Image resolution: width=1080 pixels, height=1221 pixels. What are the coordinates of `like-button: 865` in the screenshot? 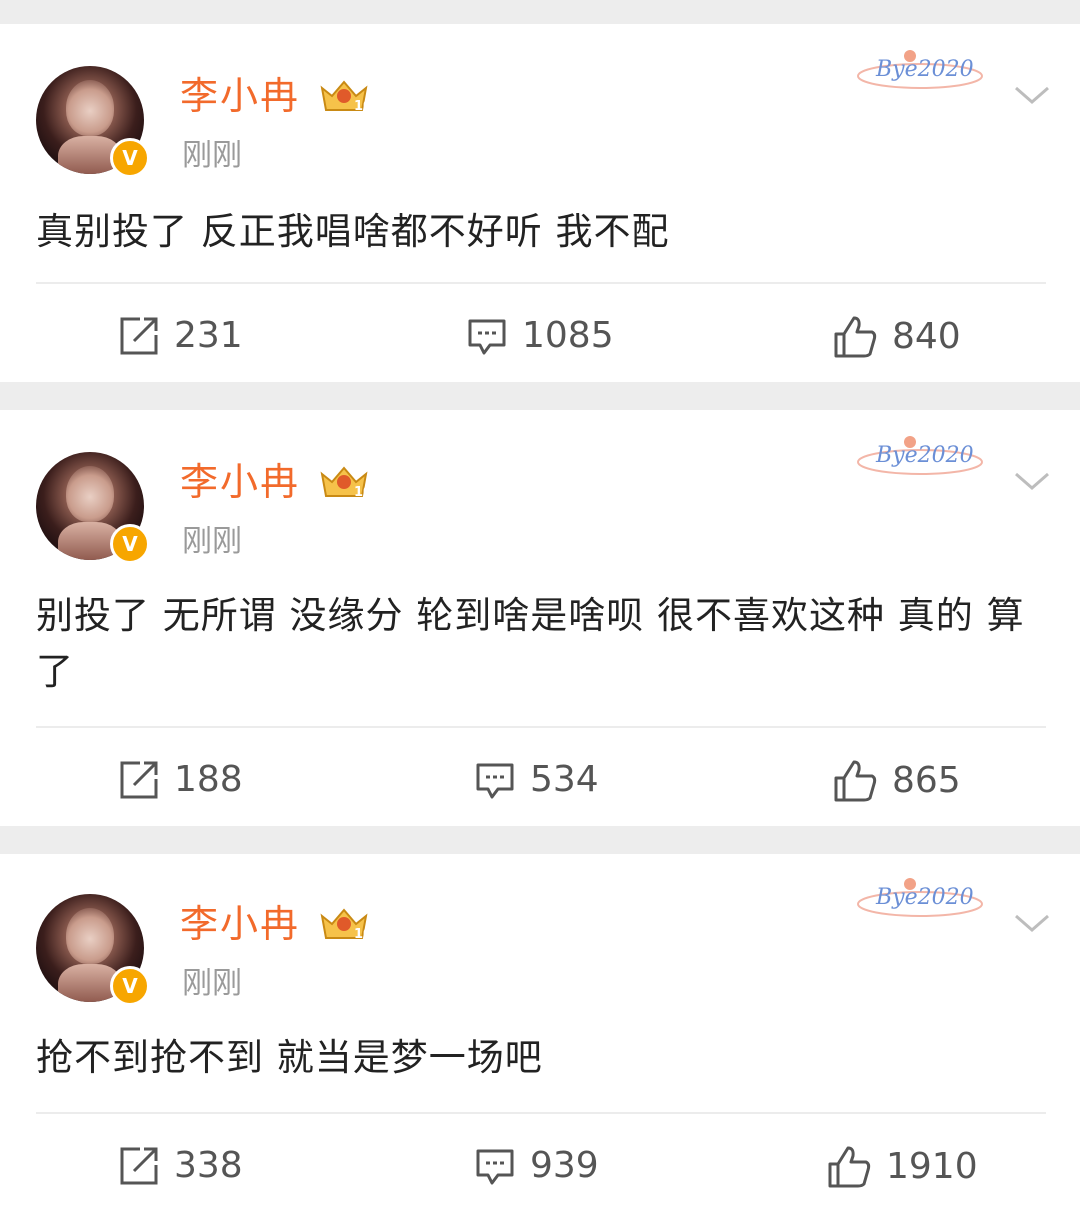 It's located at (896, 781).